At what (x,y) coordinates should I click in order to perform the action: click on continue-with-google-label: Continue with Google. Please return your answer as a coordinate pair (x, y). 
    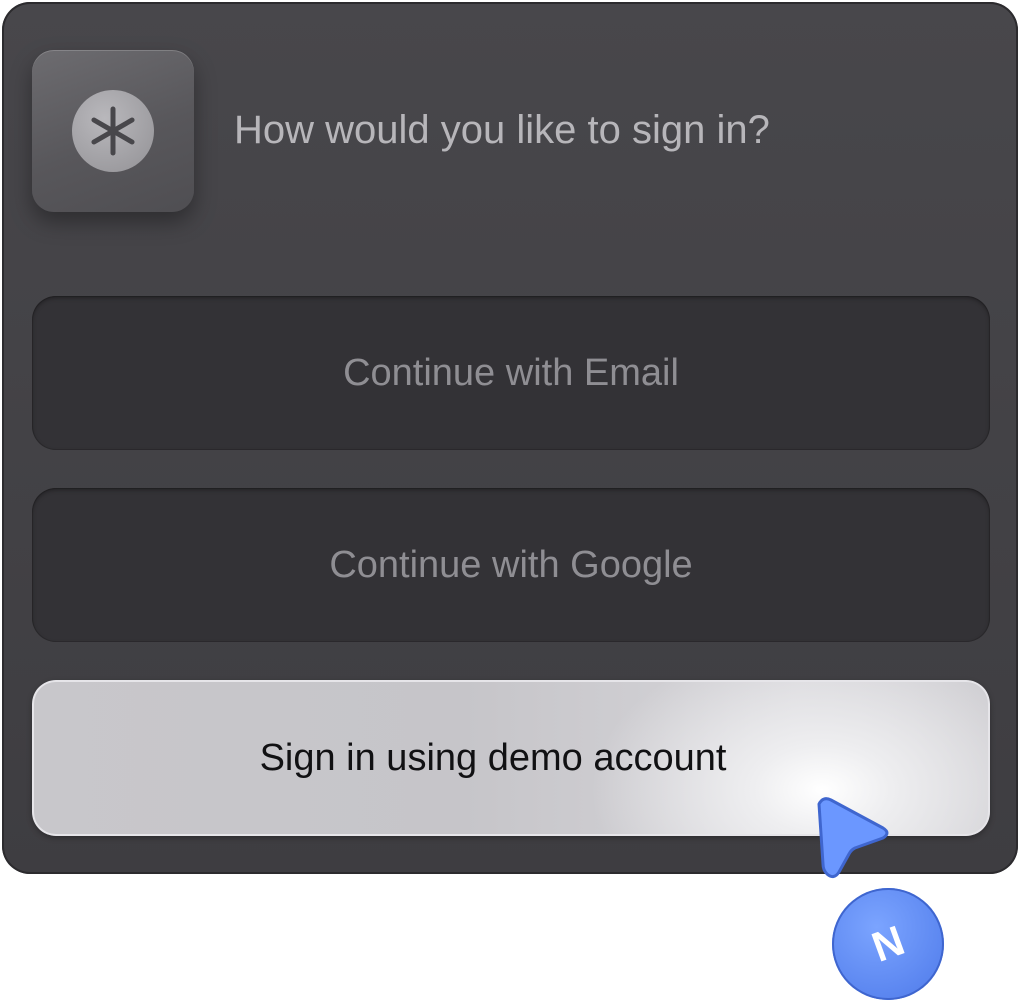
    Looking at the image, I should click on (511, 564).